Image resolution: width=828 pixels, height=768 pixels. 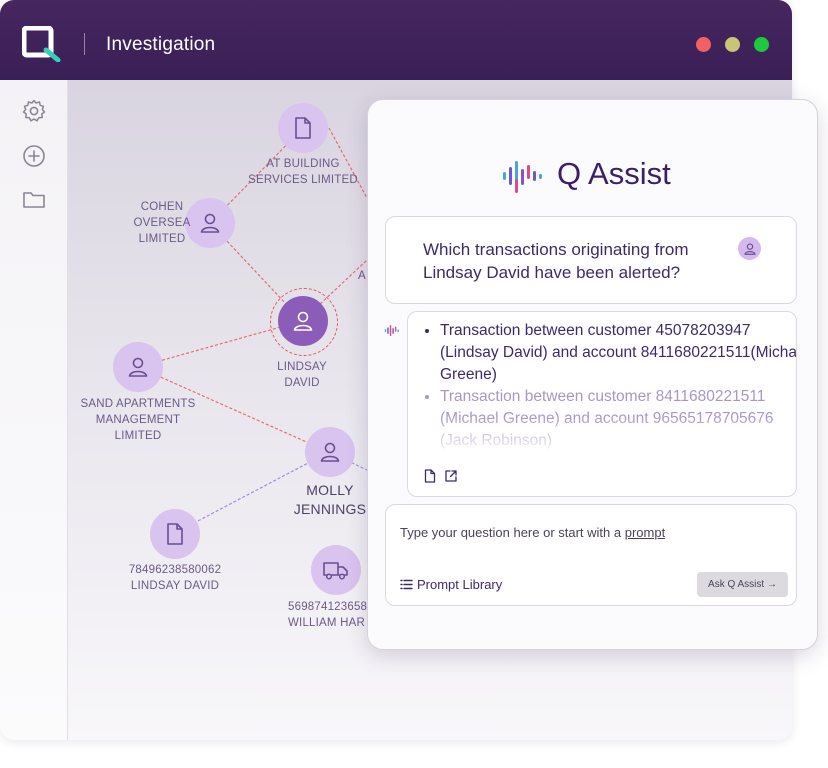 What do you see at coordinates (451, 476) in the screenshot?
I see `external-link-icon` at bounding box center [451, 476].